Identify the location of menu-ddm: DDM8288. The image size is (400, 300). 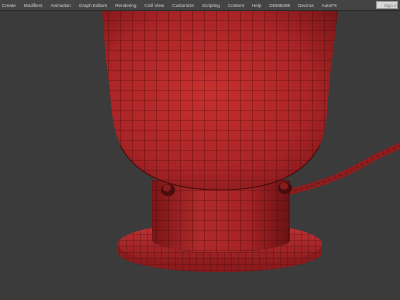
(279, 5).